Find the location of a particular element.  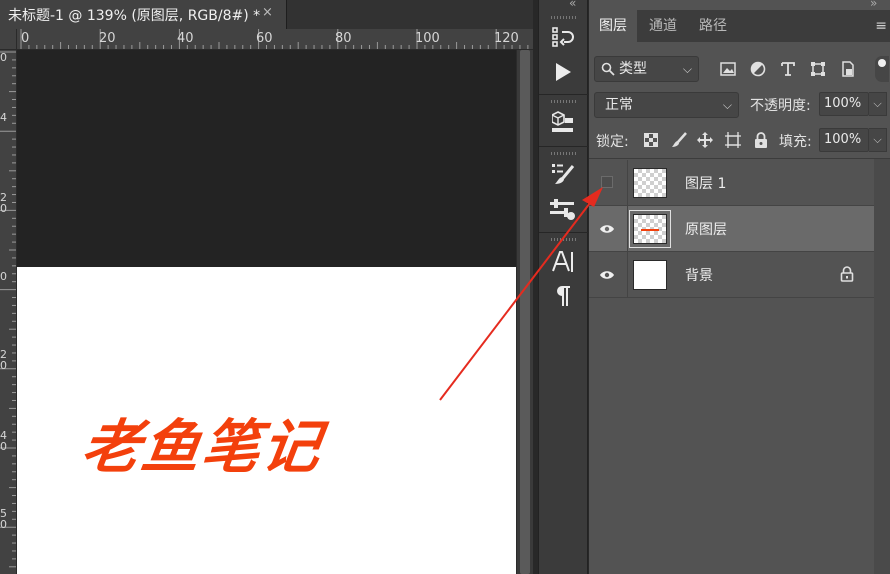

lock-image-pixels-button is located at coordinates (679, 140).